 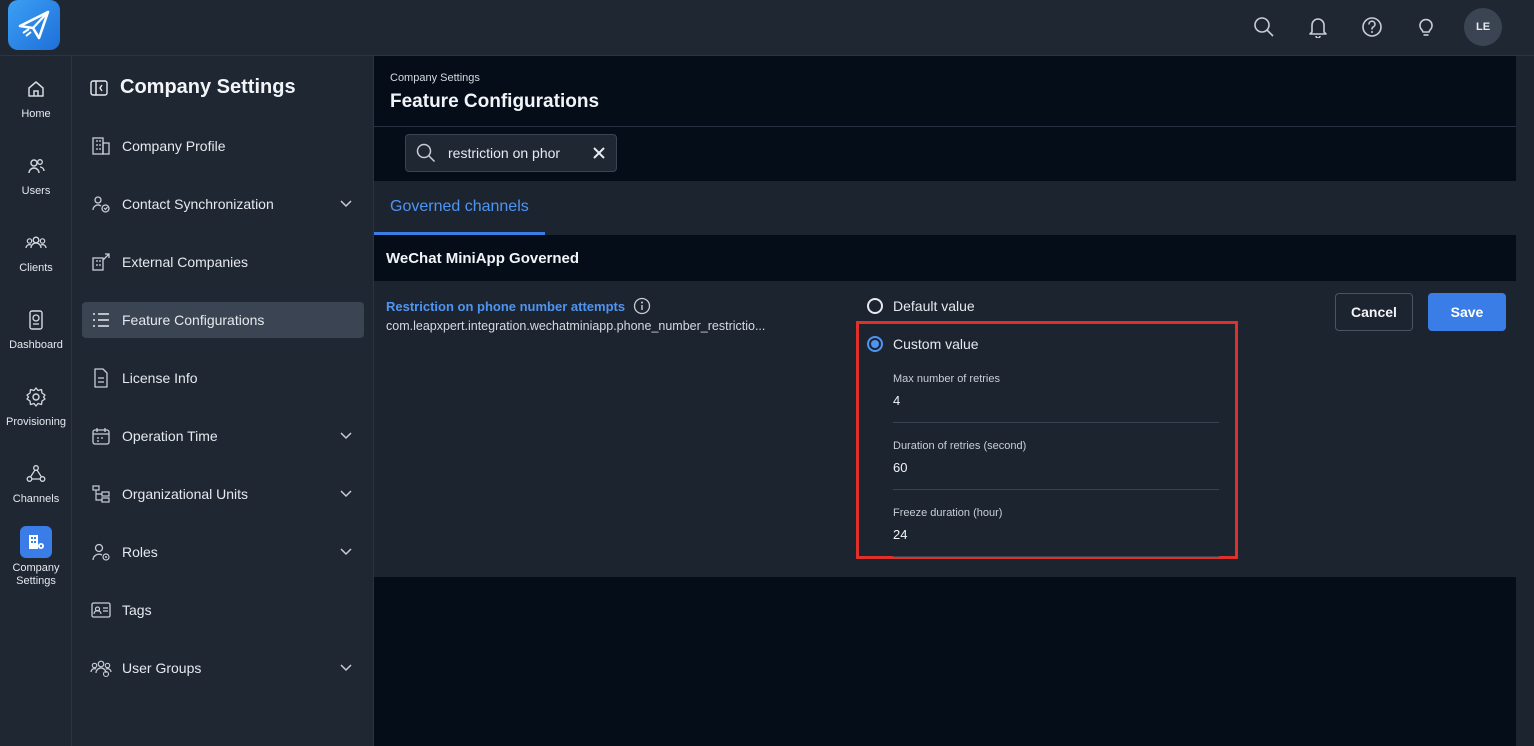 What do you see at coordinates (1525, 401) in the screenshot?
I see `scrollbar-strip` at bounding box center [1525, 401].